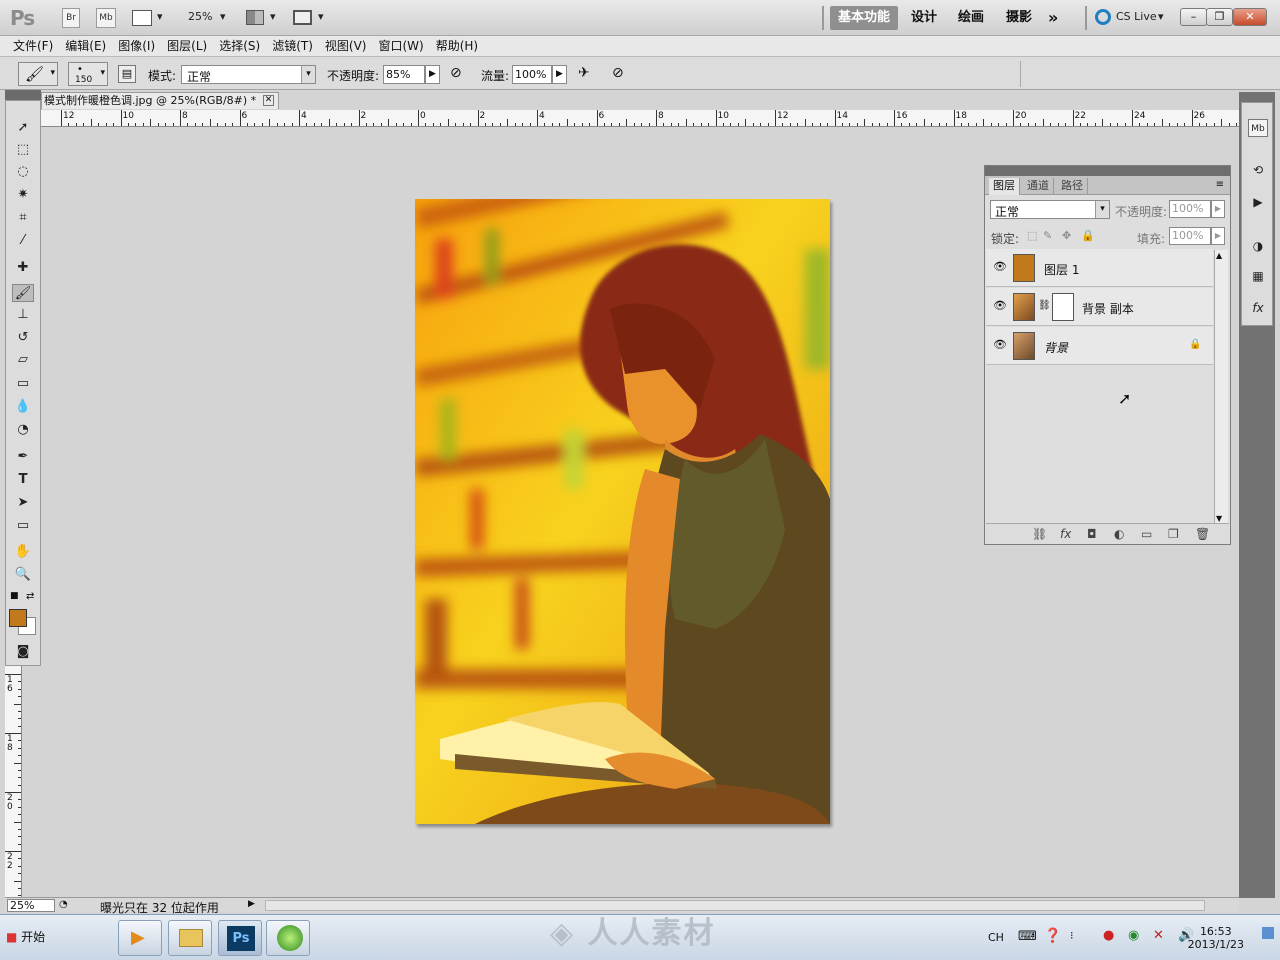 The image size is (1280, 960). Describe the element at coordinates (1108, 935) in the screenshot. I see `tray-app-icon: ●` at that location.